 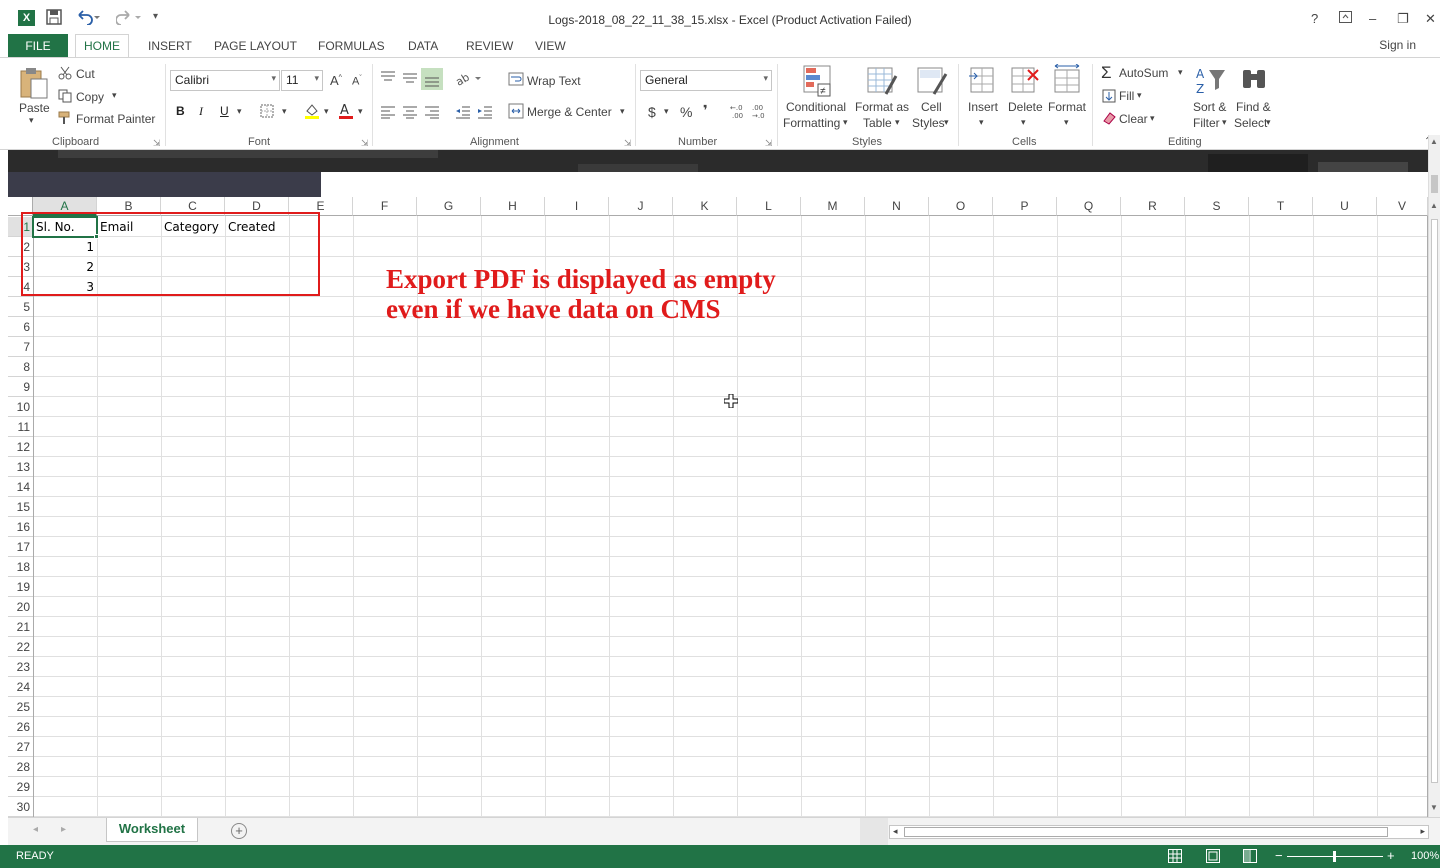 I want to click on merge-dropdown-icon: ▾, so click(x=622, y=111).